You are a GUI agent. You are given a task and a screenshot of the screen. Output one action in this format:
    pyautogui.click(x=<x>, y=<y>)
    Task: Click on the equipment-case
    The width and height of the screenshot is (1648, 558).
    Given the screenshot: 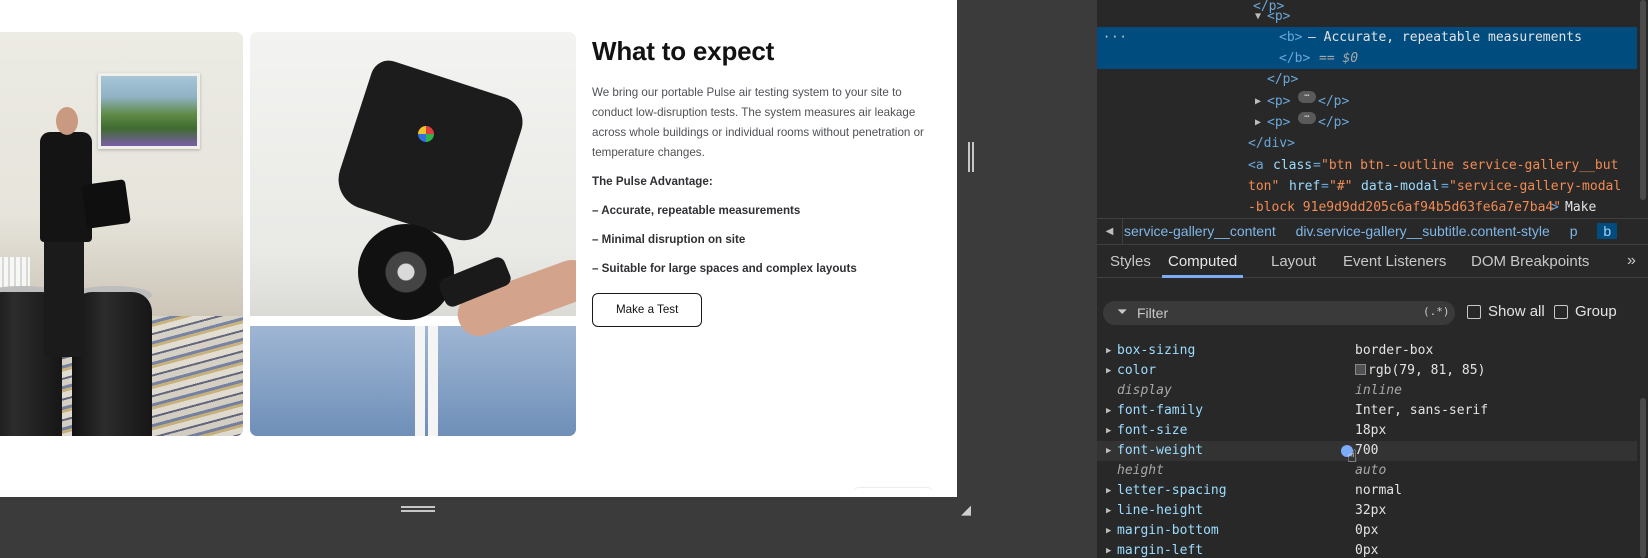 What is the action you would take?
    pyautogui.click(x=106, y=204)
    